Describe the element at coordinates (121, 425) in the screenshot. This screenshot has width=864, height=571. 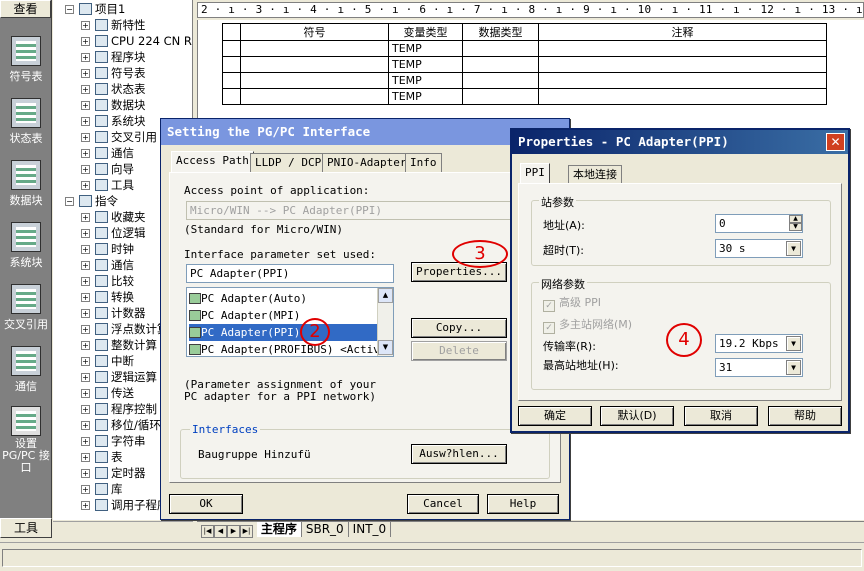
I see `tree-node: + 移位/循环` at that location.